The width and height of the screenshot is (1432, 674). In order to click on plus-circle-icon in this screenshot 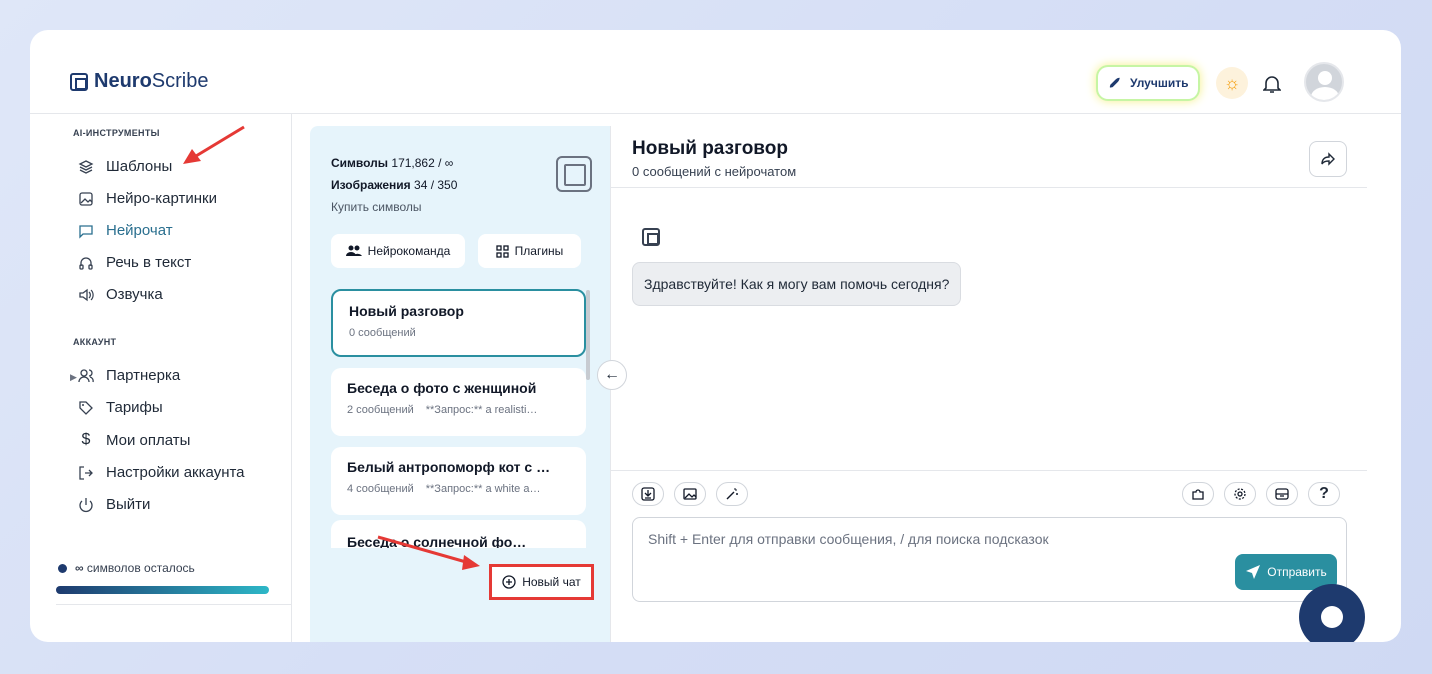, I will do `click(509, 582)`.